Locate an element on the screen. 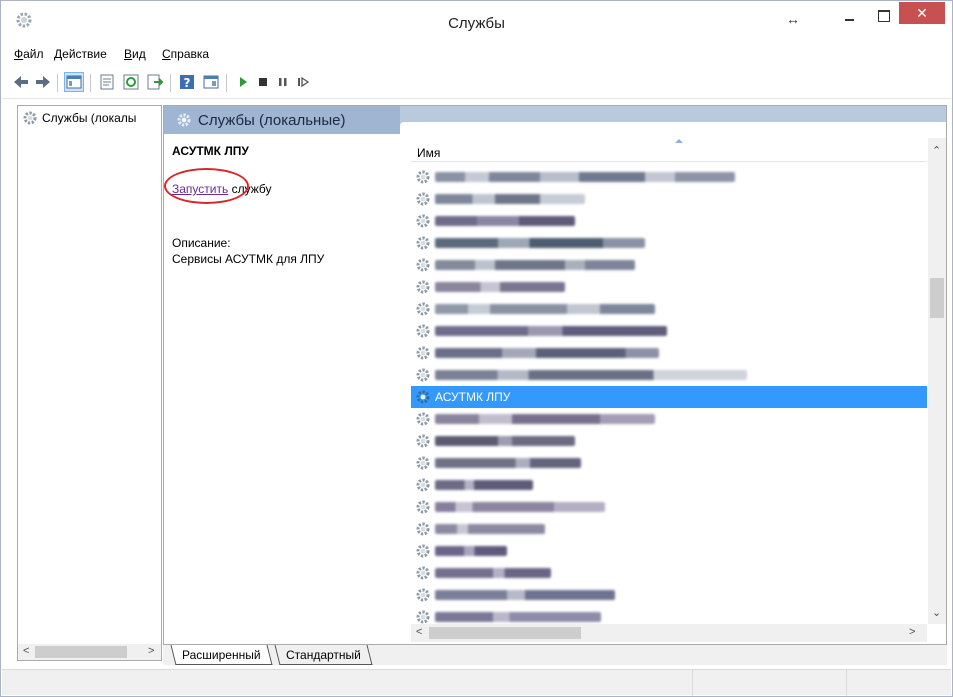  stop-service-icon is located at coordinates (263, 82).